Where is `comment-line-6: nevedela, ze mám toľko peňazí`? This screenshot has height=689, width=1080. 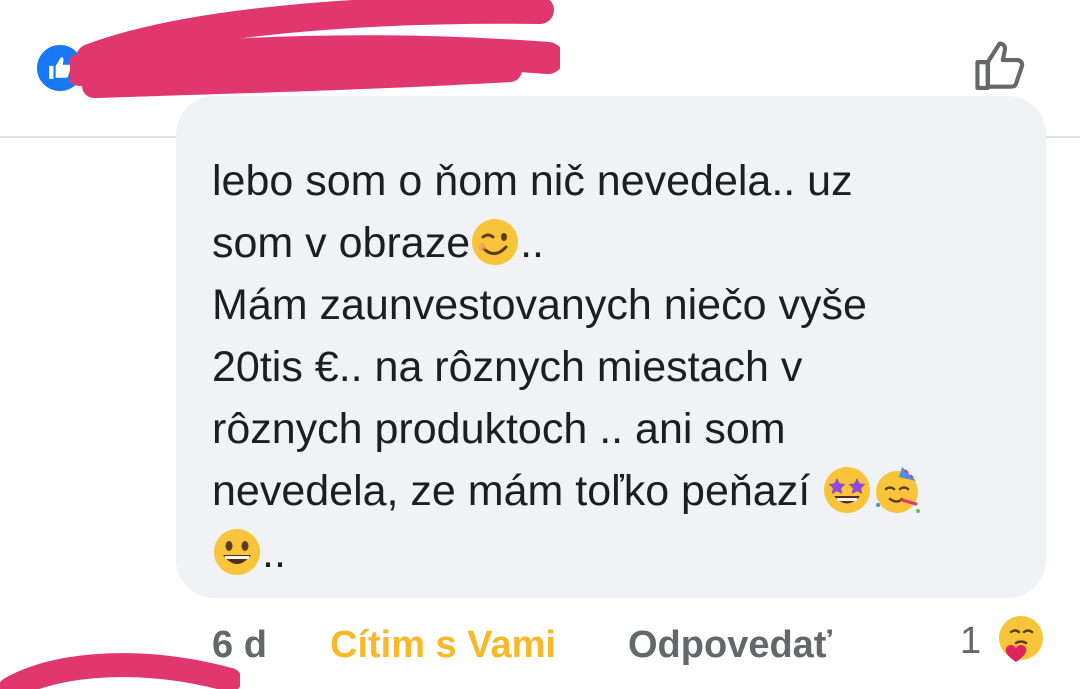 comment-line-6: nevedela, ze mám toľko peňazí is located at coordinates (567, 491).